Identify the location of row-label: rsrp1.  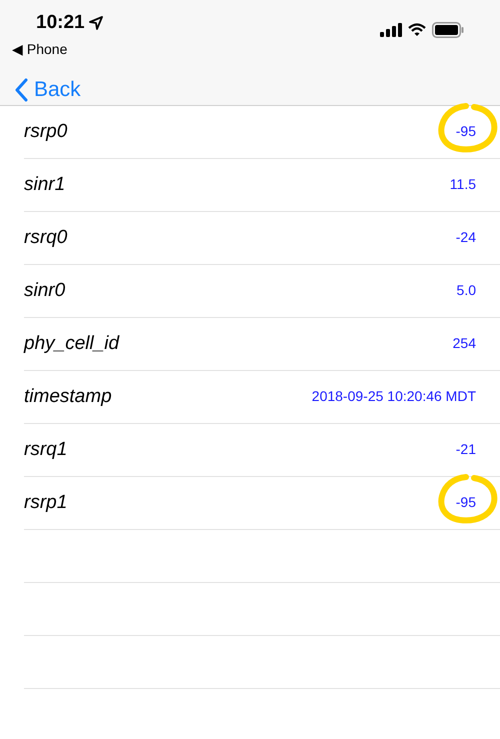
(46, 502).